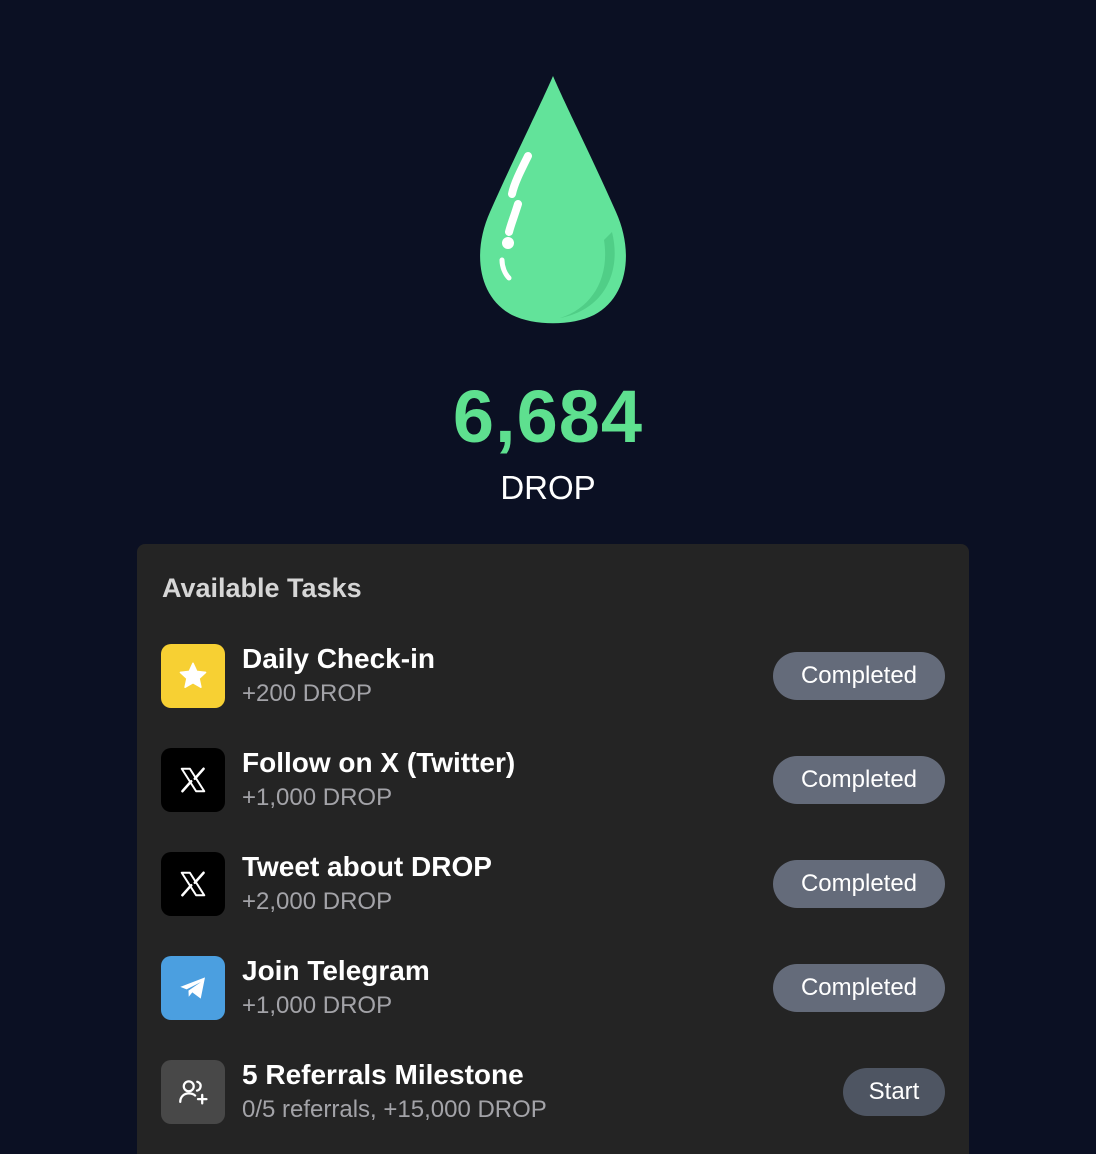 Image resolution: width=1096 pixels, height=1154 pixels. What do you see at coordinates (383, 1074) in the screenshot?
I see `task-name: 5 Referrals Milestone` at bounding box center [383, 1074].